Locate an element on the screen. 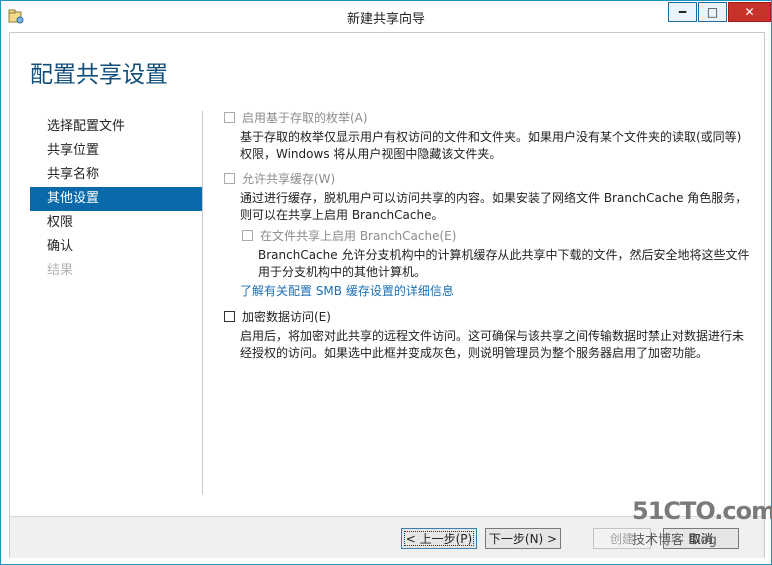 Image resolution: width=772 pixels, height=565 pixels. maximize-button: □ is located at coordinates (712, 12).